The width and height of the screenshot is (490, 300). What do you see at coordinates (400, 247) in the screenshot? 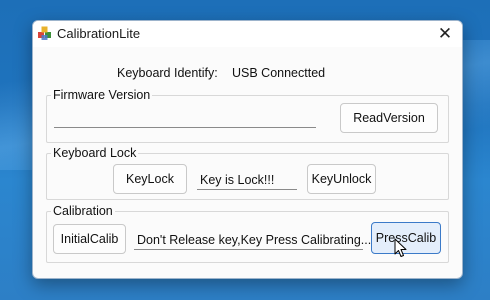
I see `mouse-pointer-icon` at bounding box center [400, 247].